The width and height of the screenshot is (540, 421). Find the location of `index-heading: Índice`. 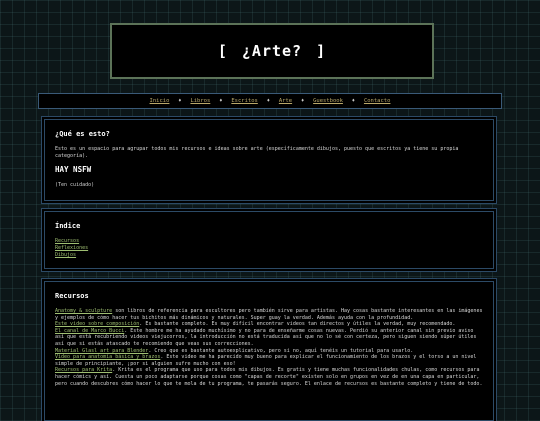

index-heading: Índice is located at coordinates (68, 226).